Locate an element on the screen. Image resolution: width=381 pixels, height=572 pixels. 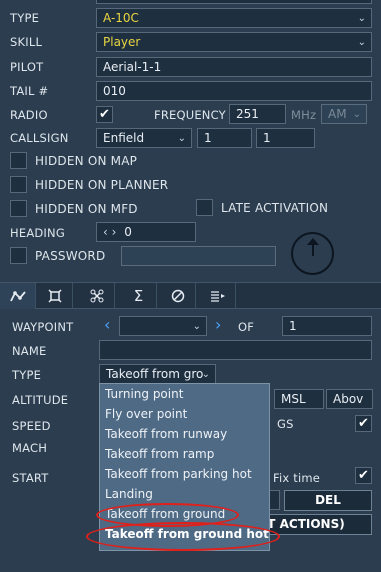
heading-label: HEADING is located at coordinates (37, 233).